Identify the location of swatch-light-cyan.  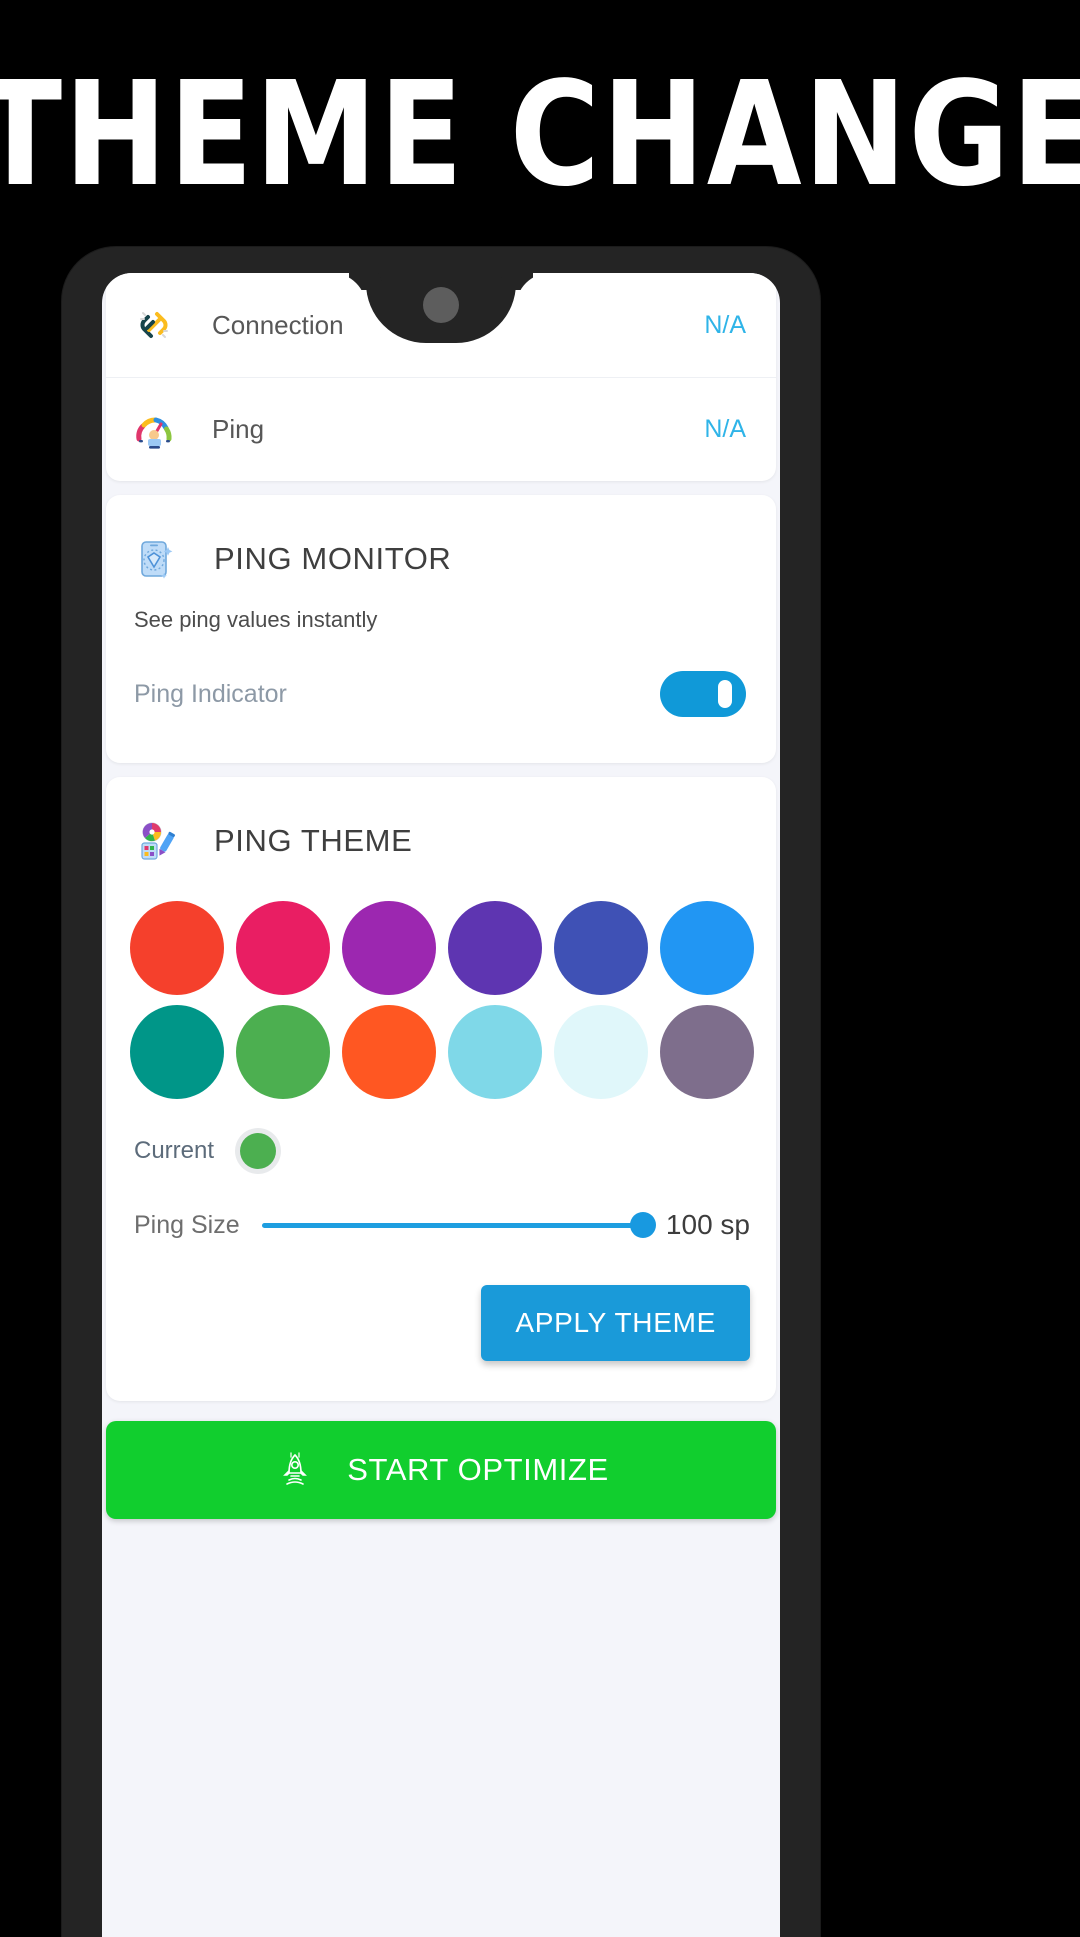
(495, 1052).